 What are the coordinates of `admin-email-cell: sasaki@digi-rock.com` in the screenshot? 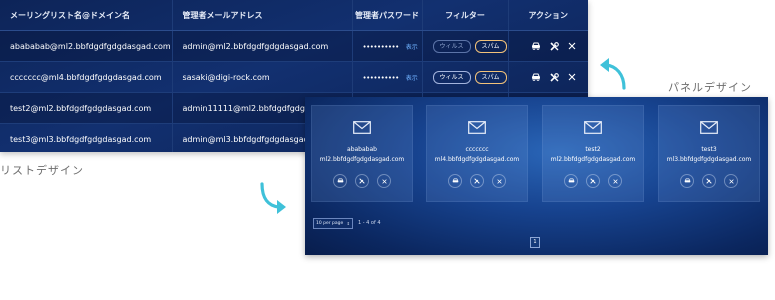 It's located at (262, 77).